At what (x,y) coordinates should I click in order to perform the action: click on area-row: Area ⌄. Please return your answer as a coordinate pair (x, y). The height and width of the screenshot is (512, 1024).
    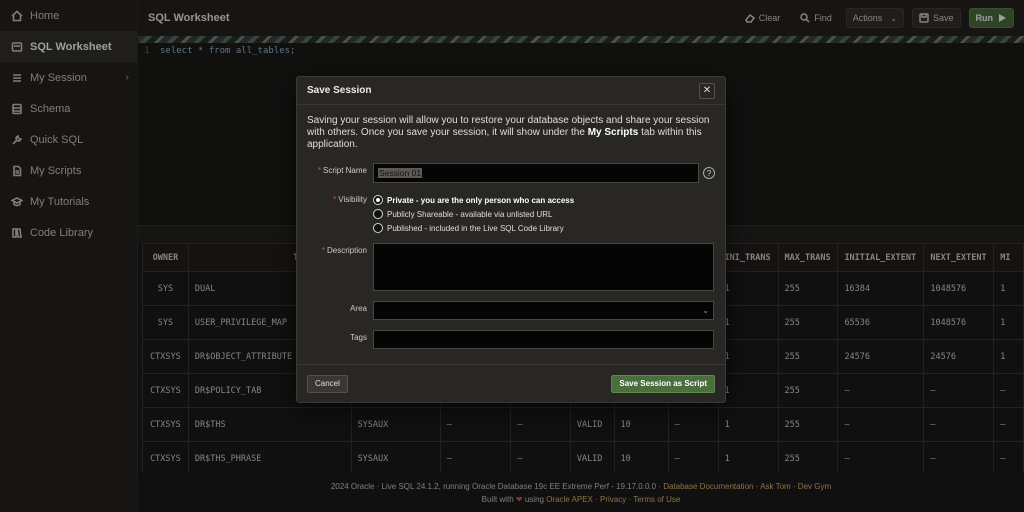
    Looking at the image, I should click on (506, 310).